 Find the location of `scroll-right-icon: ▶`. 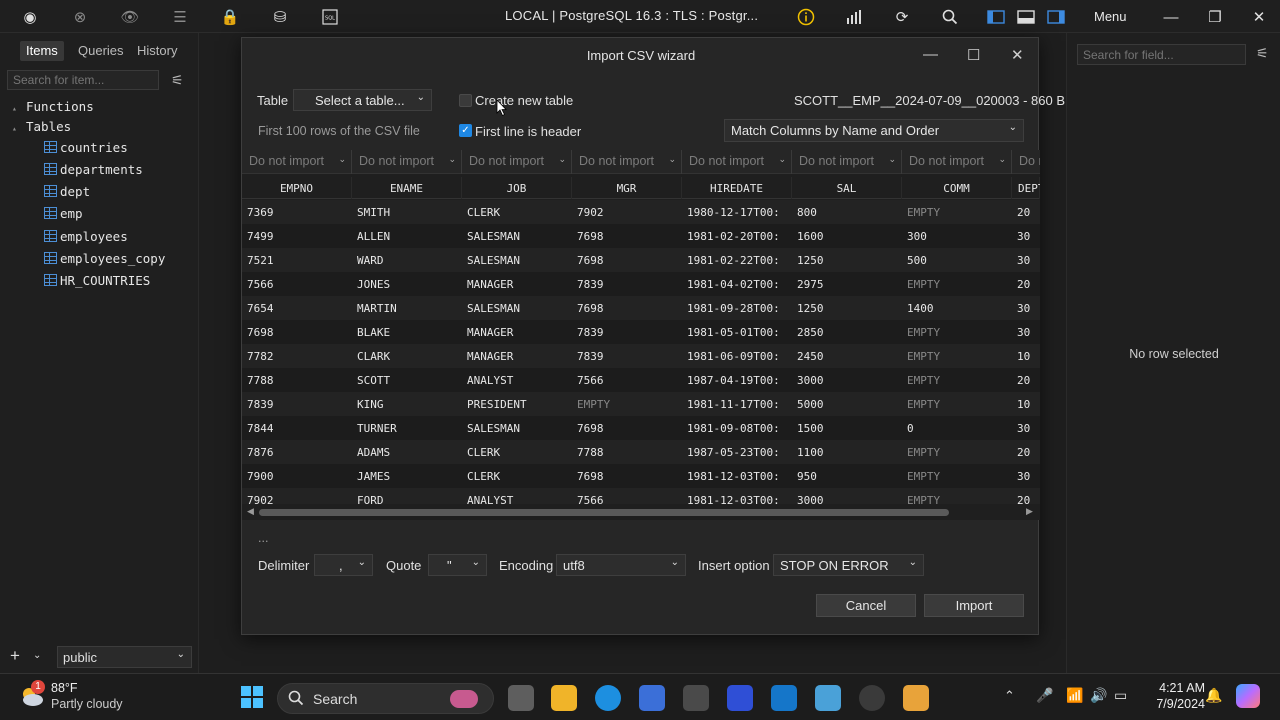

scroll-right-icon: ▶ is located at coordinates (1029, 511).